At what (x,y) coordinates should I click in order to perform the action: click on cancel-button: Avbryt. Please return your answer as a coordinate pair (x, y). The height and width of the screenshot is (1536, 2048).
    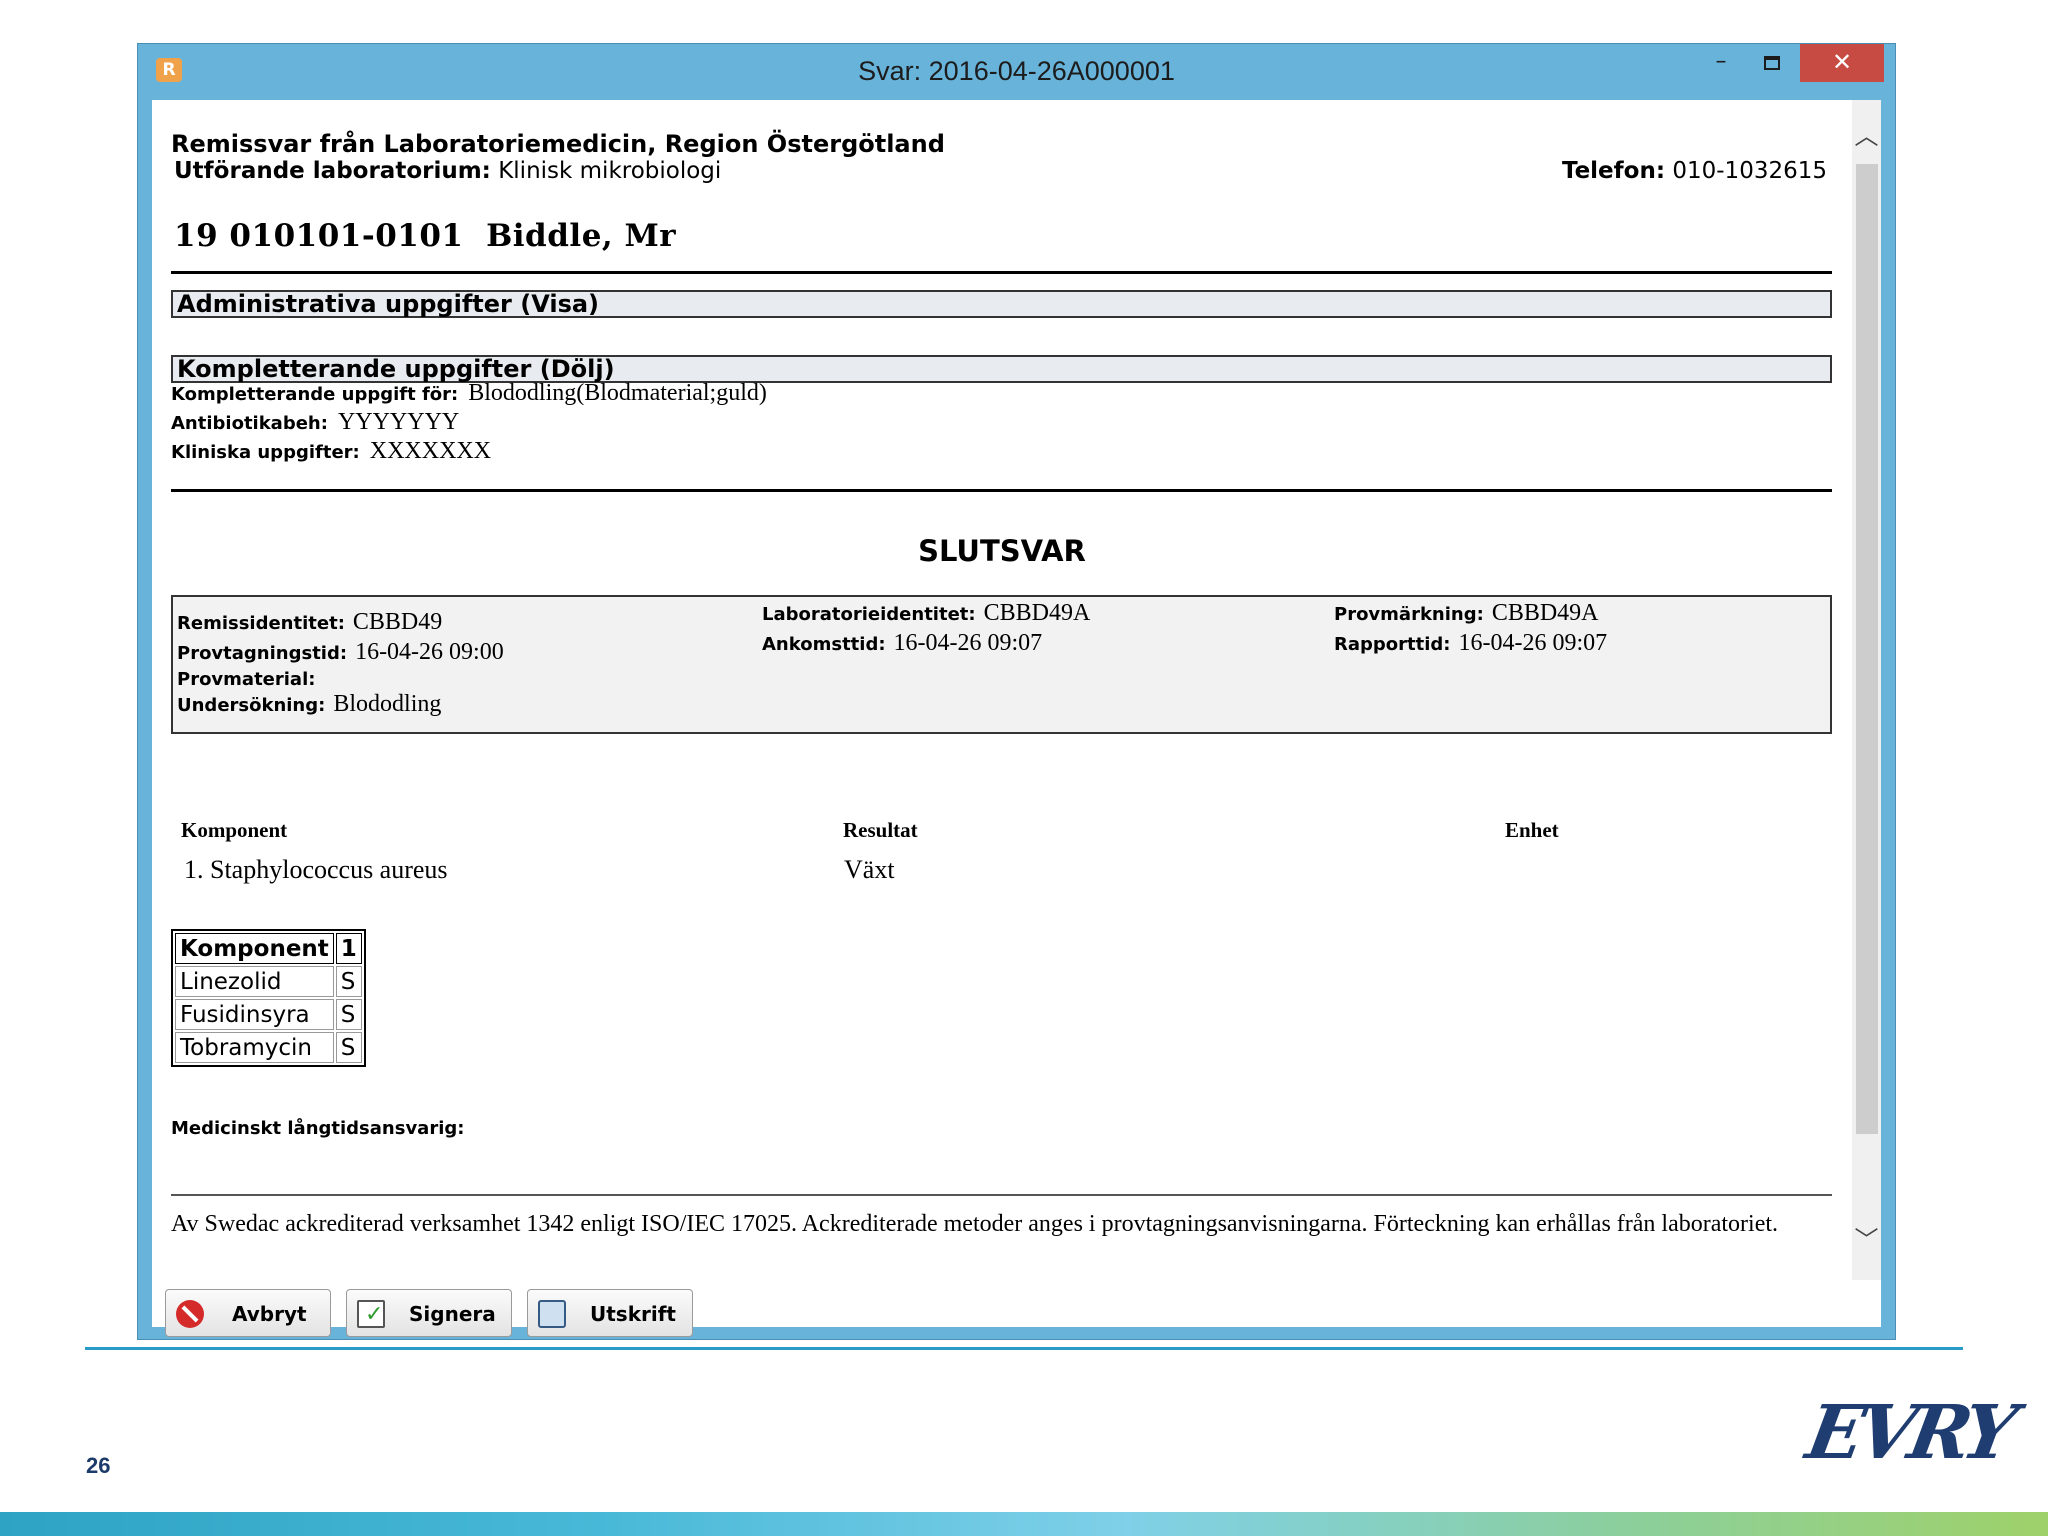
    Looking at the image, I should click on (248, 1313).